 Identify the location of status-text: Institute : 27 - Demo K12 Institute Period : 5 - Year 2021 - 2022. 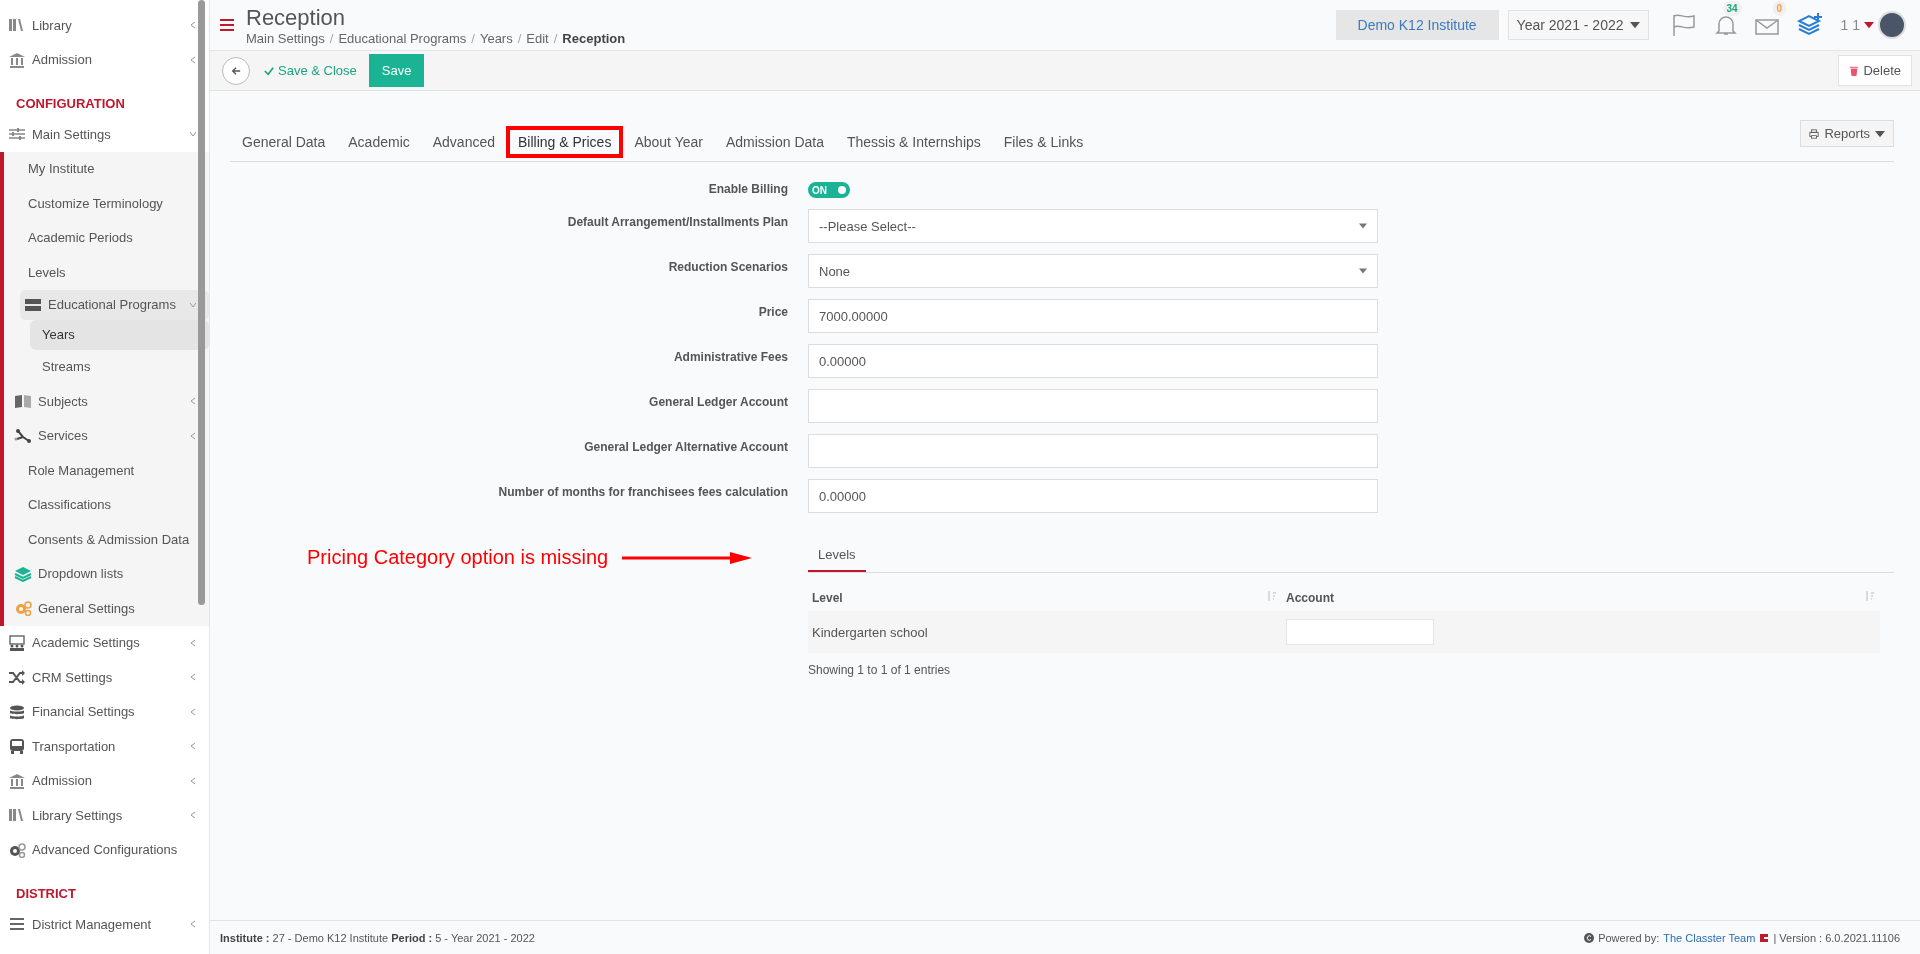
(377, 937).